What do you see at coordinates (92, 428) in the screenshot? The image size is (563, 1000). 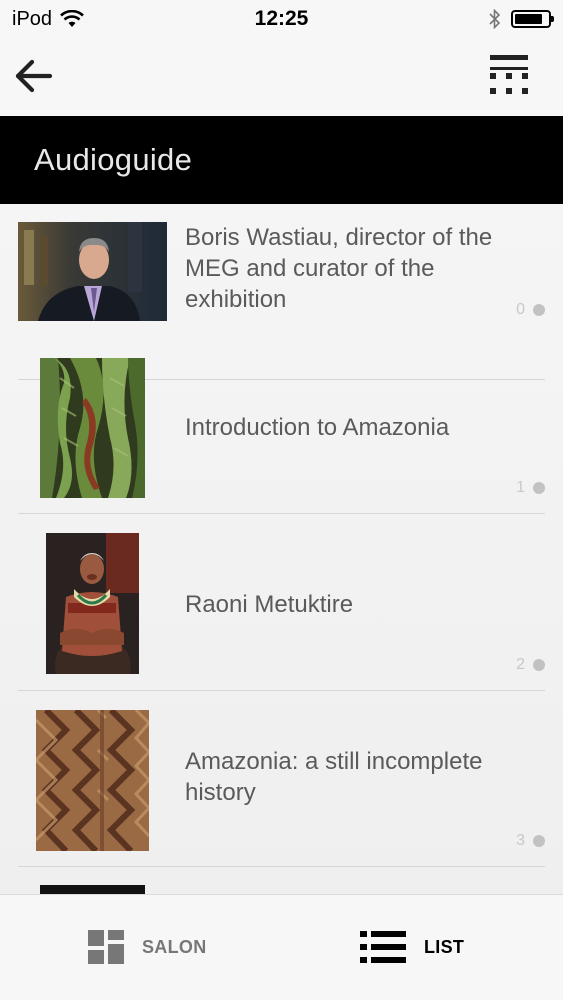 I see `feather-object-photo` at bounding box center [92, 428].